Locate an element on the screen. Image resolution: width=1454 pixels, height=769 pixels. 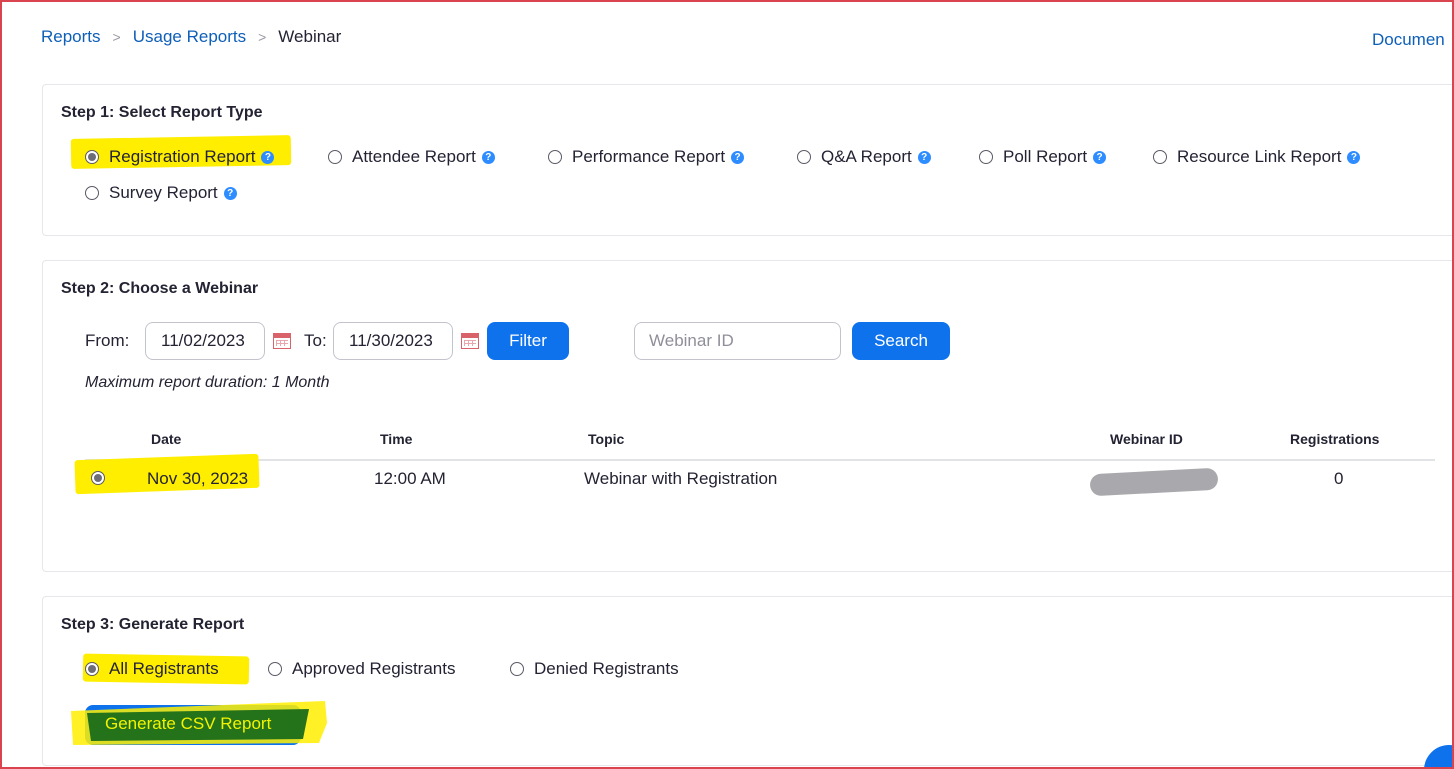
radio-all-registrants is located at coordinates (92, 669).